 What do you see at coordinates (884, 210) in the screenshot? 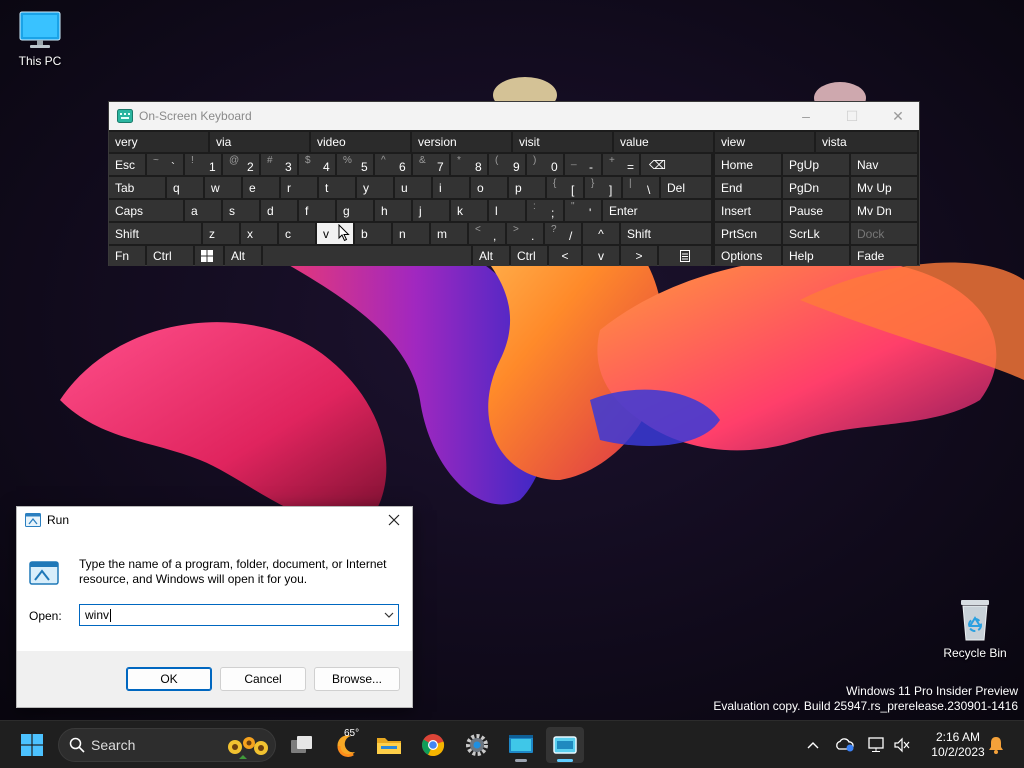
I see `key-mv-dn: Mv Dn` at bounding box center [884, 210].